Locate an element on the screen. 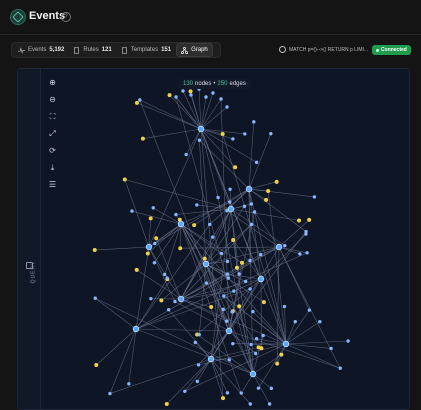 The image size is (421, 410). expand-icon: ⤢ is located at coordinates (52, 134).